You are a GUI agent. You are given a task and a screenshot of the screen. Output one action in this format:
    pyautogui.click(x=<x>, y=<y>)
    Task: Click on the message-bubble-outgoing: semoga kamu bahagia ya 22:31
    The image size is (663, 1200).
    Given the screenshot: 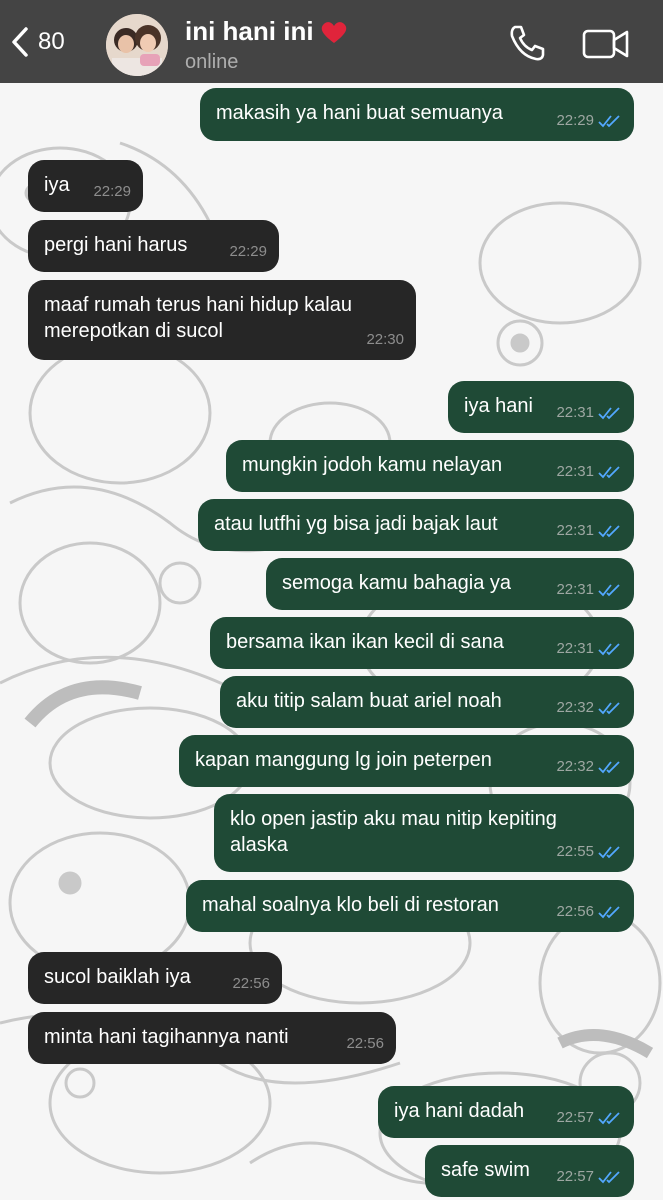 What is the action you would take?
    pyautogui.click(x=450, y=584)
    